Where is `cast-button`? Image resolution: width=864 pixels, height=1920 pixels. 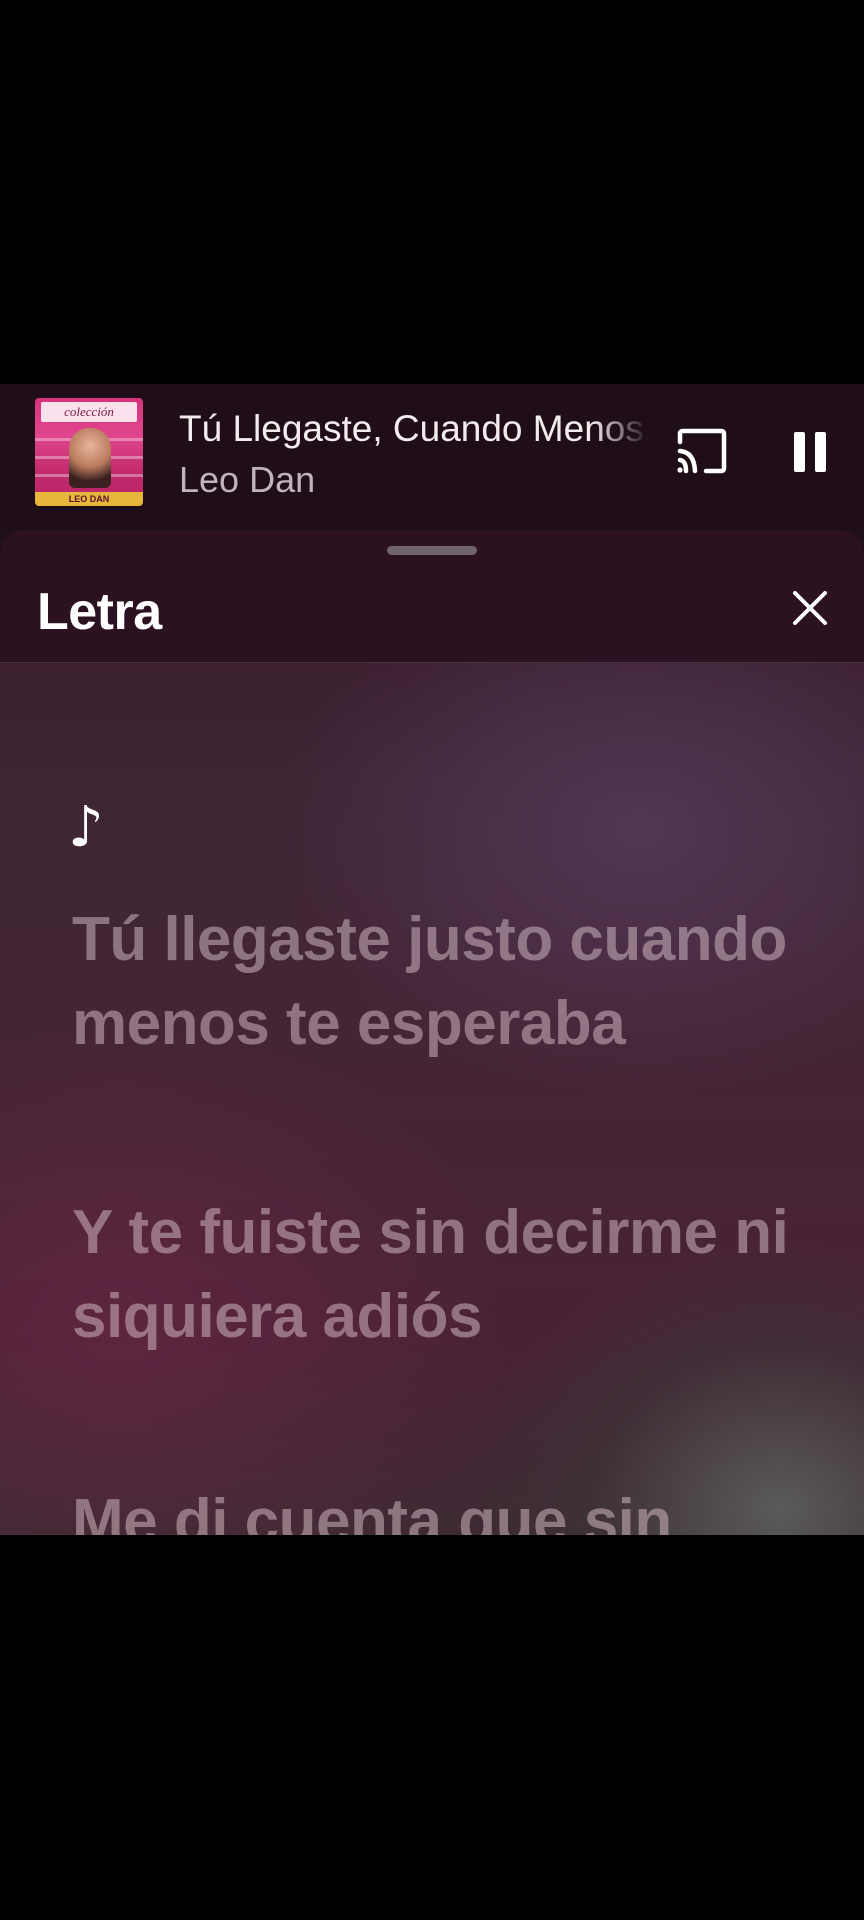 cast-button is located at coordinates (702, 451).